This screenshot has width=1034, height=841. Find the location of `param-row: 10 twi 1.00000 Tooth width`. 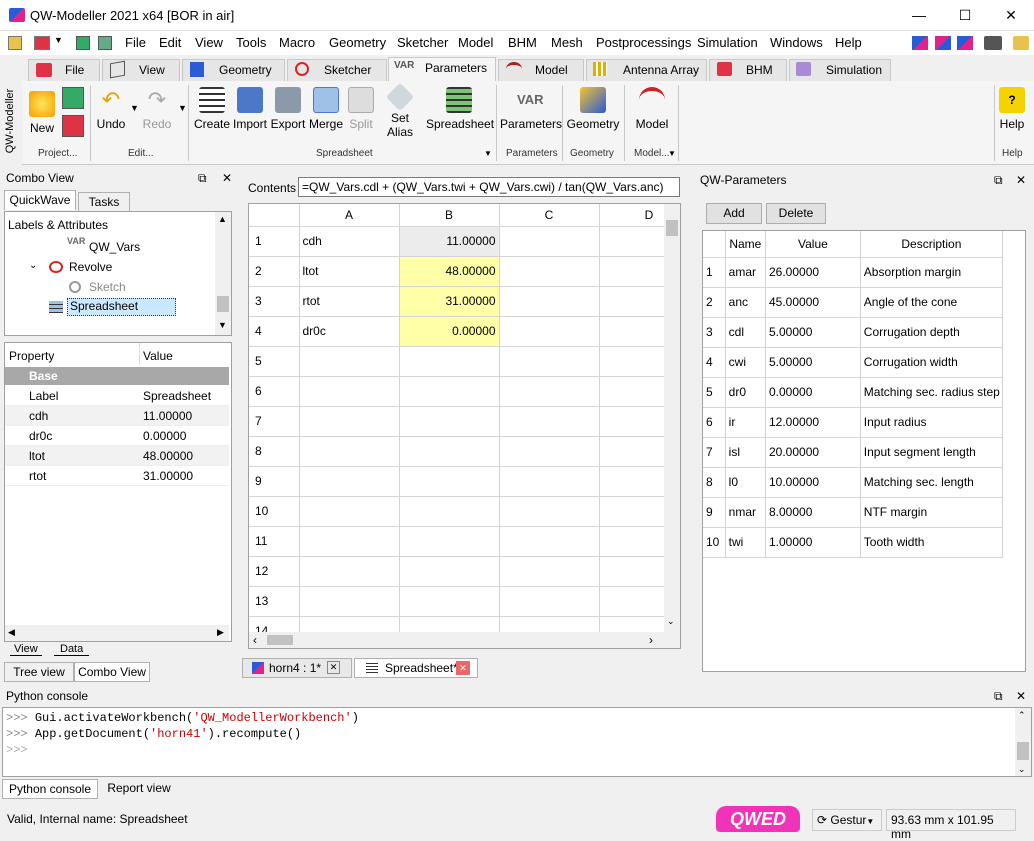

param-row: 10 twi 1.00000 Tooth width is located at coordinates (853, 542).